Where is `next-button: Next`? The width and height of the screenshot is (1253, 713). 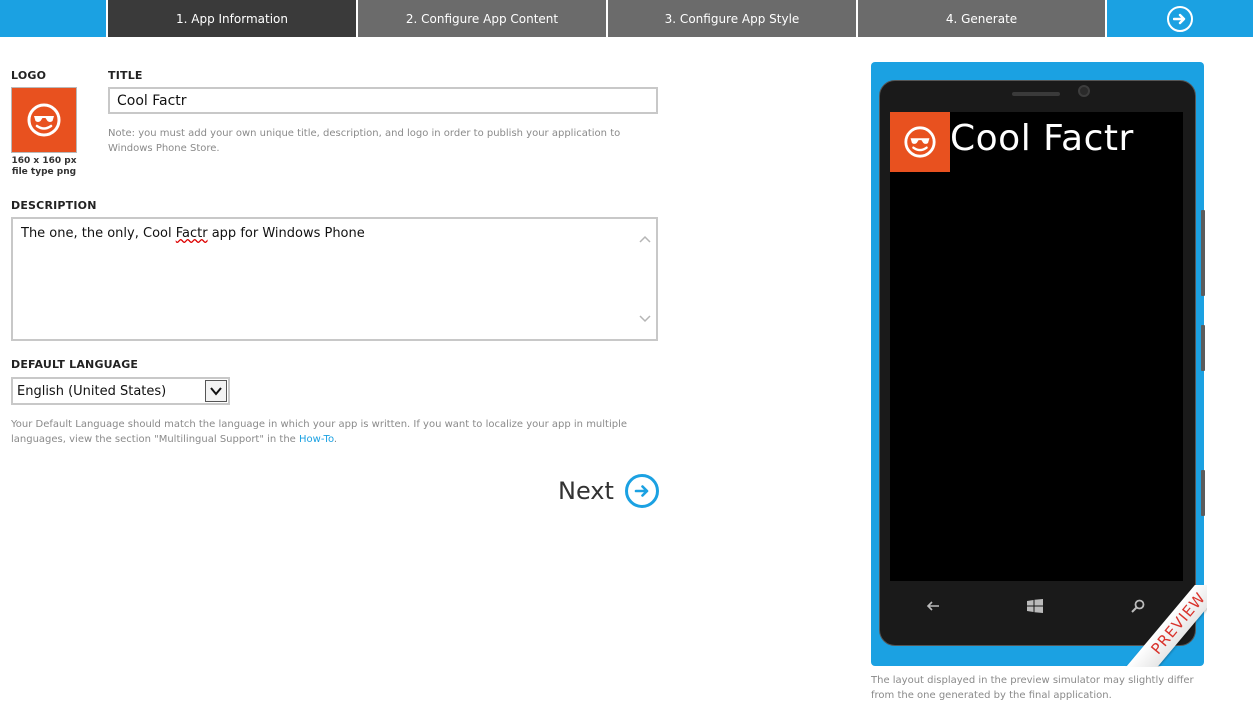
next-button: Next is located at coordinates (608, 491).